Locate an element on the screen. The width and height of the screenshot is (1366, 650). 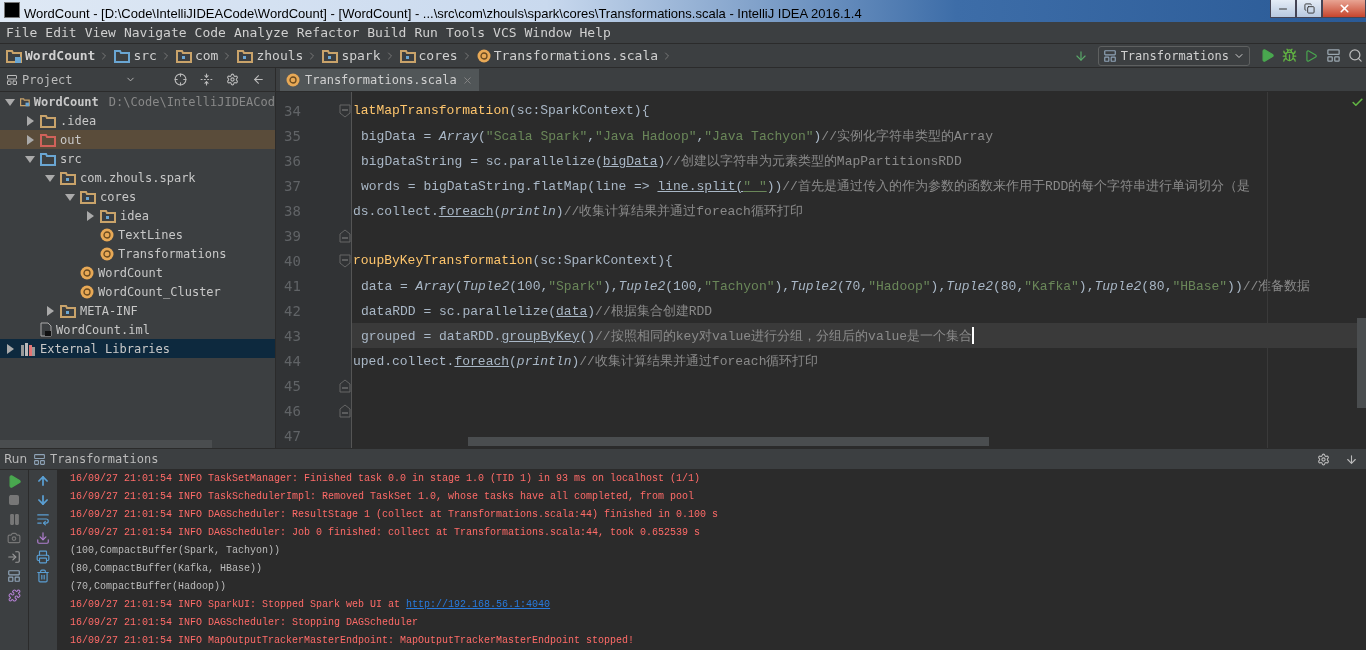
console-link: http://192.168.56.1:4040 is located at coordinates (478, 604).